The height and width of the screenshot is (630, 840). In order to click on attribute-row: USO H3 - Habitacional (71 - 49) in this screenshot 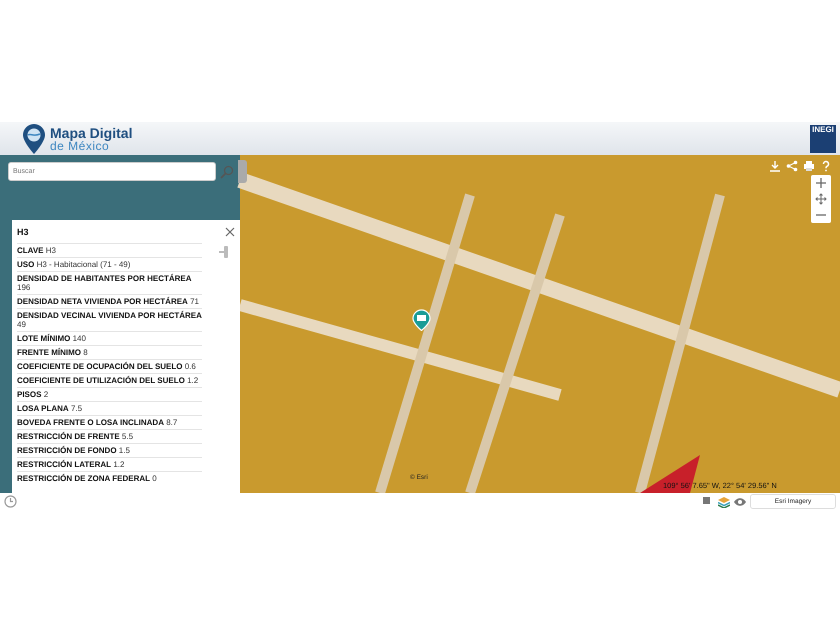, I will do `click(109, 264)`.